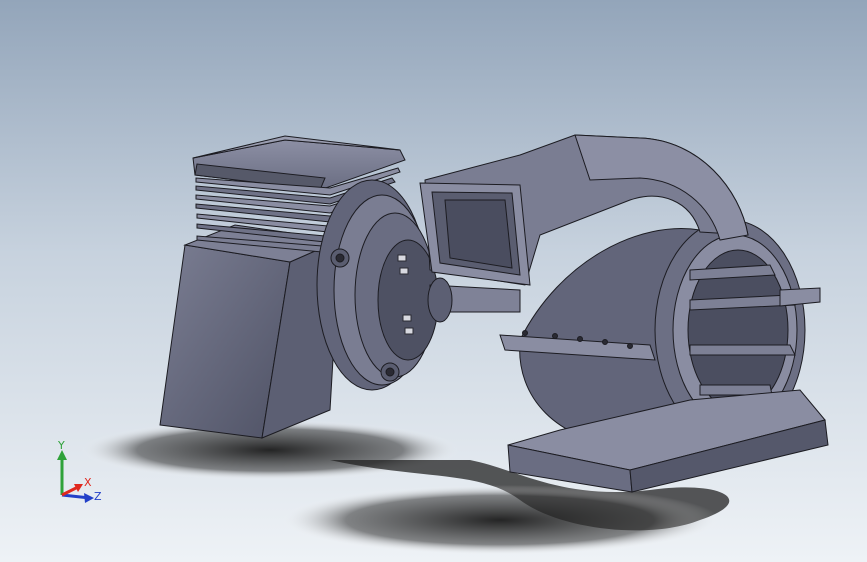  I want to click on axis-triad: Y X Z, so click(78, 474).